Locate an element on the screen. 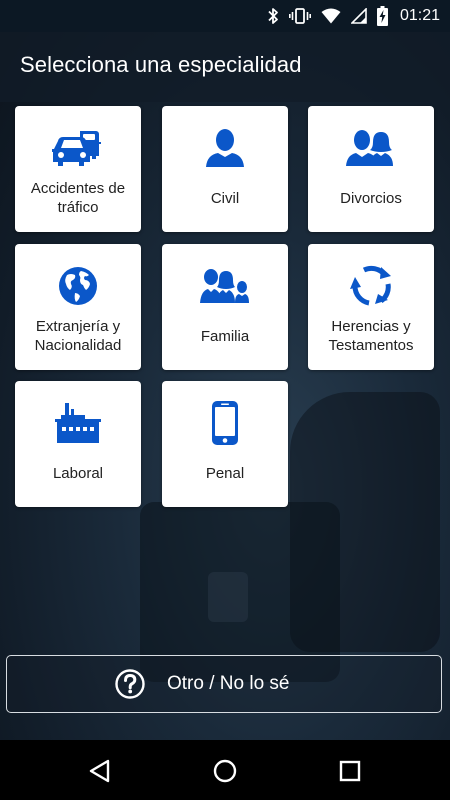 The image size is (450, 800). specialty-label: Accidentes de tráfico is located at coordinates (78, 198).